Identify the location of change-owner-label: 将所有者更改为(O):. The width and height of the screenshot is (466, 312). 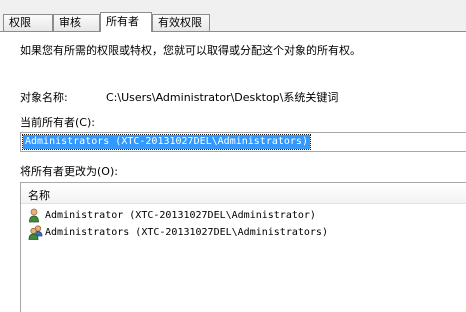
(69, 171).